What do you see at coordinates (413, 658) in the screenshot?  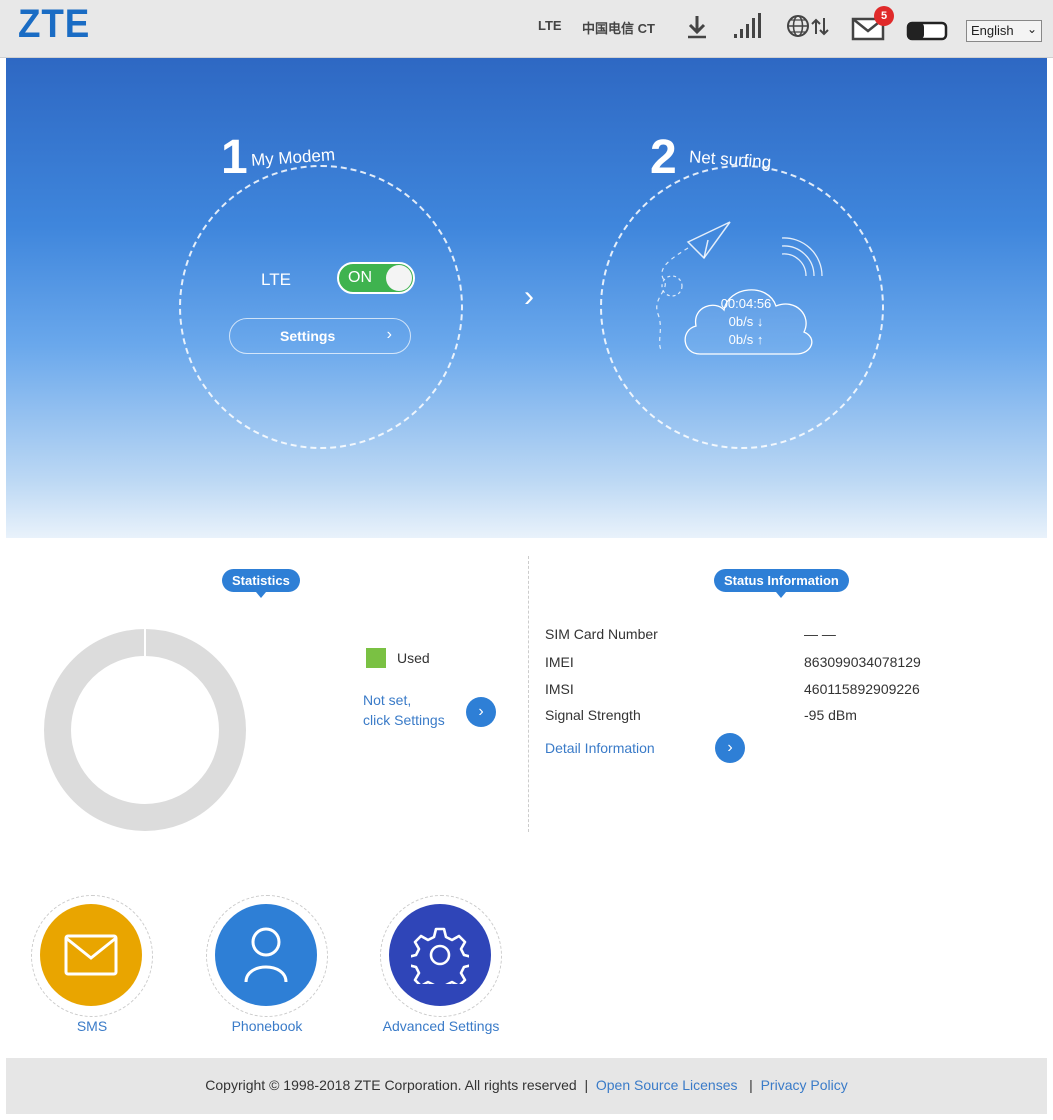 I see `used-legend-label: Used` at bounding box center [413, 658].